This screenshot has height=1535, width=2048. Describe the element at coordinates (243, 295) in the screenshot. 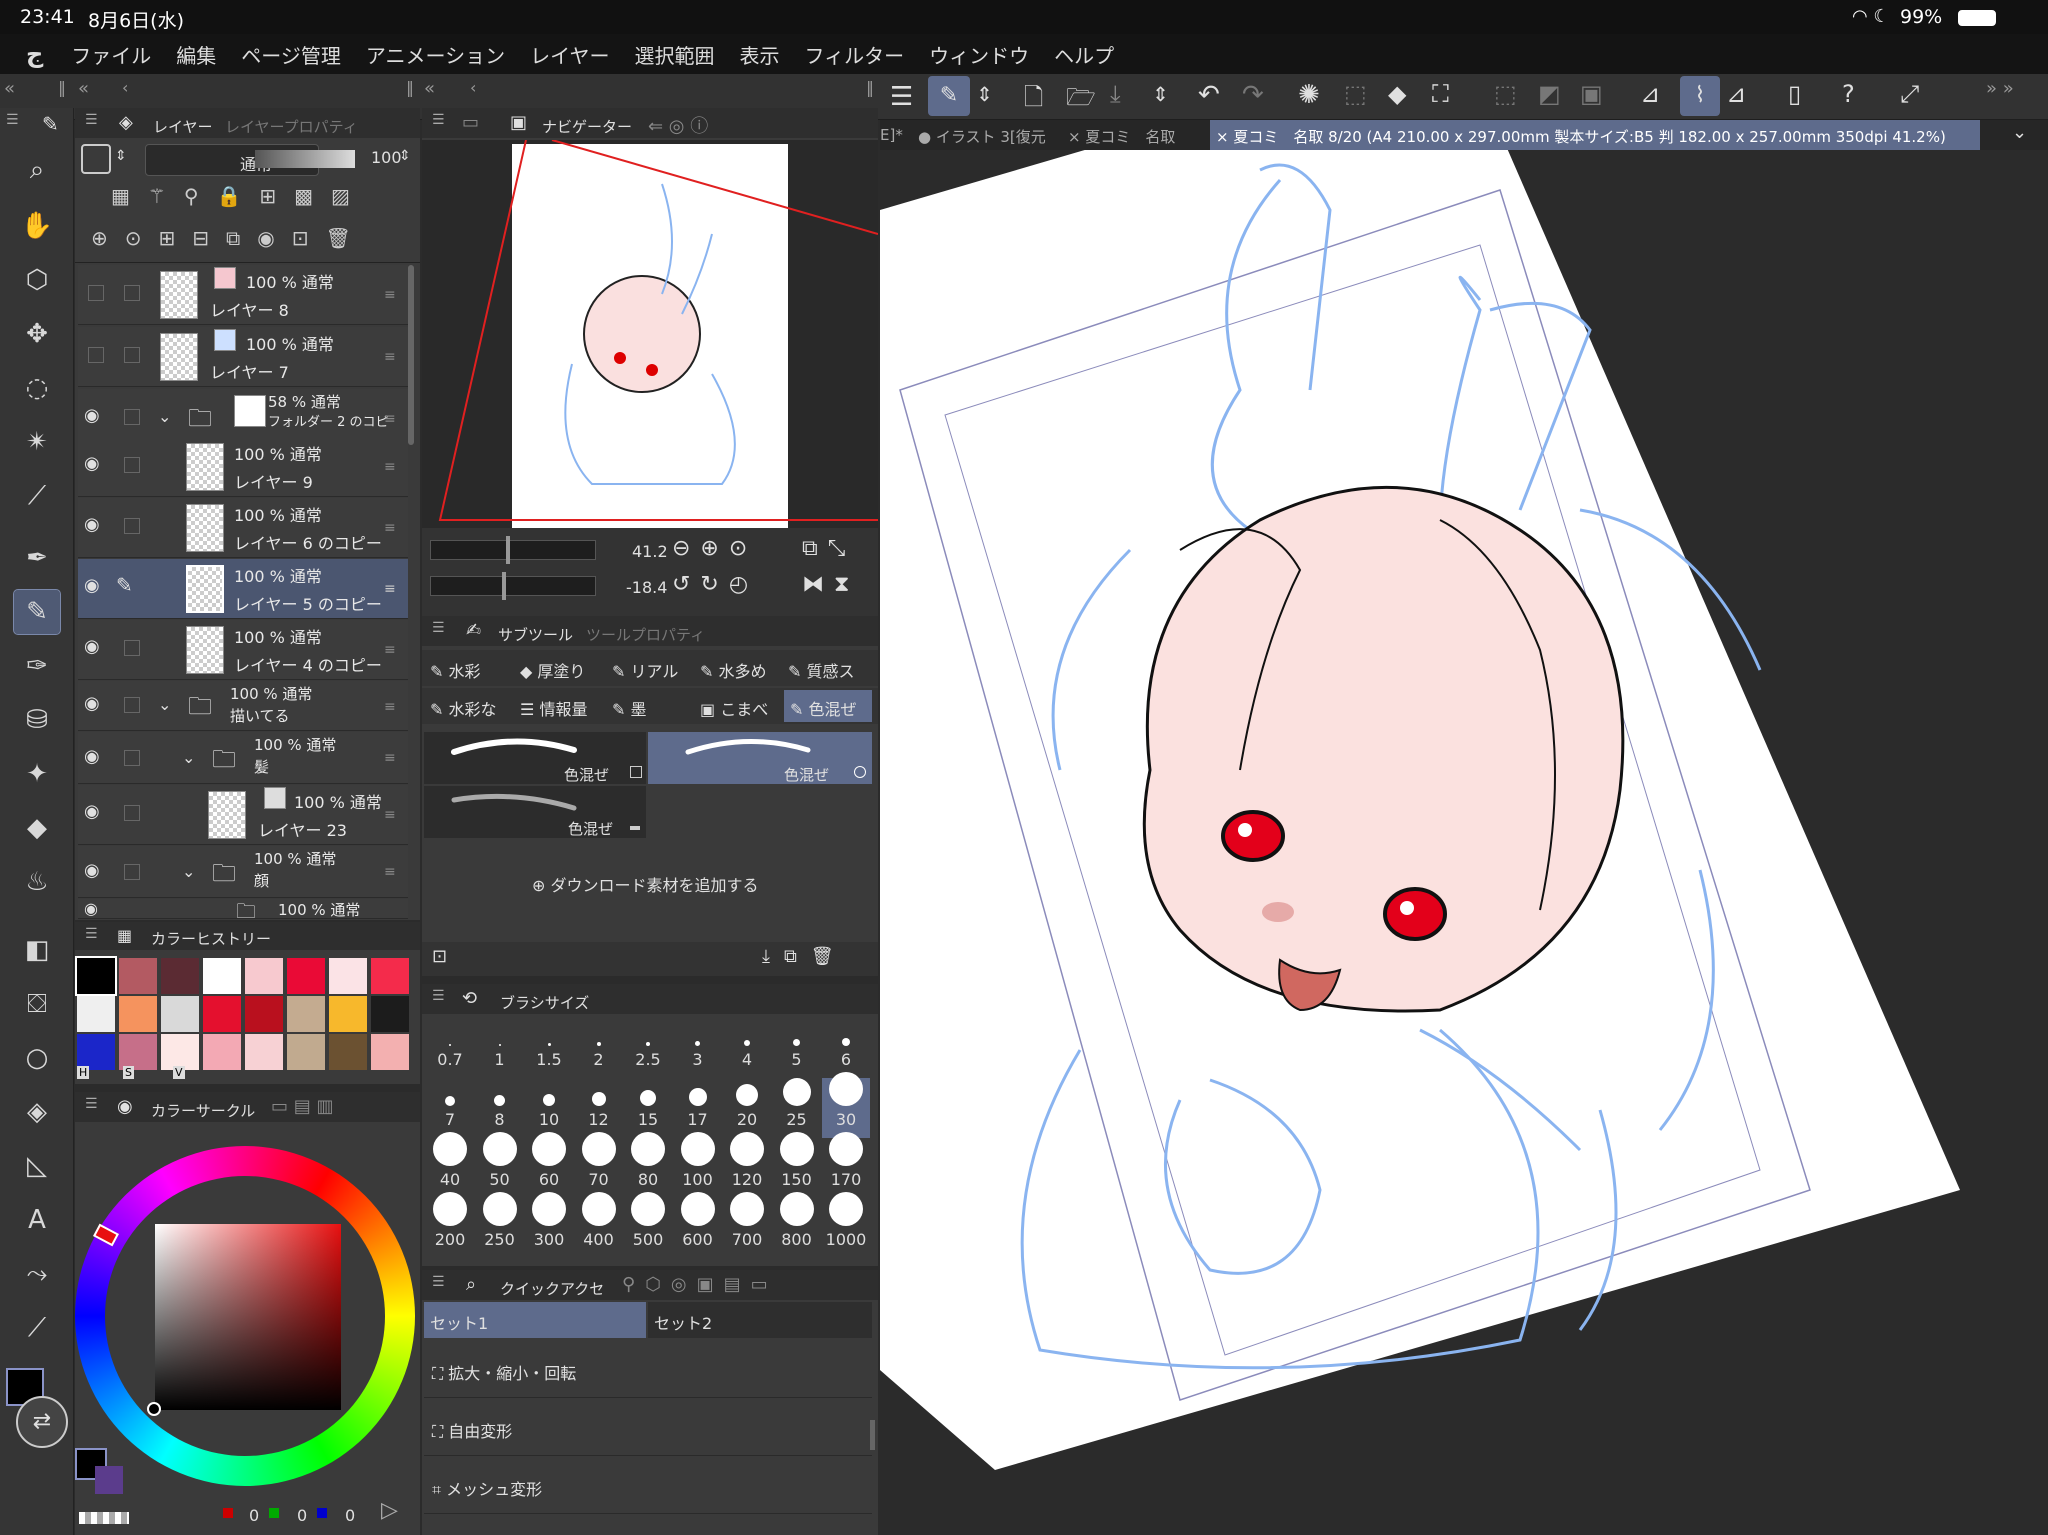

I see `layer-row: 100 % 通常 レイヤー 8 ≡` at that location.